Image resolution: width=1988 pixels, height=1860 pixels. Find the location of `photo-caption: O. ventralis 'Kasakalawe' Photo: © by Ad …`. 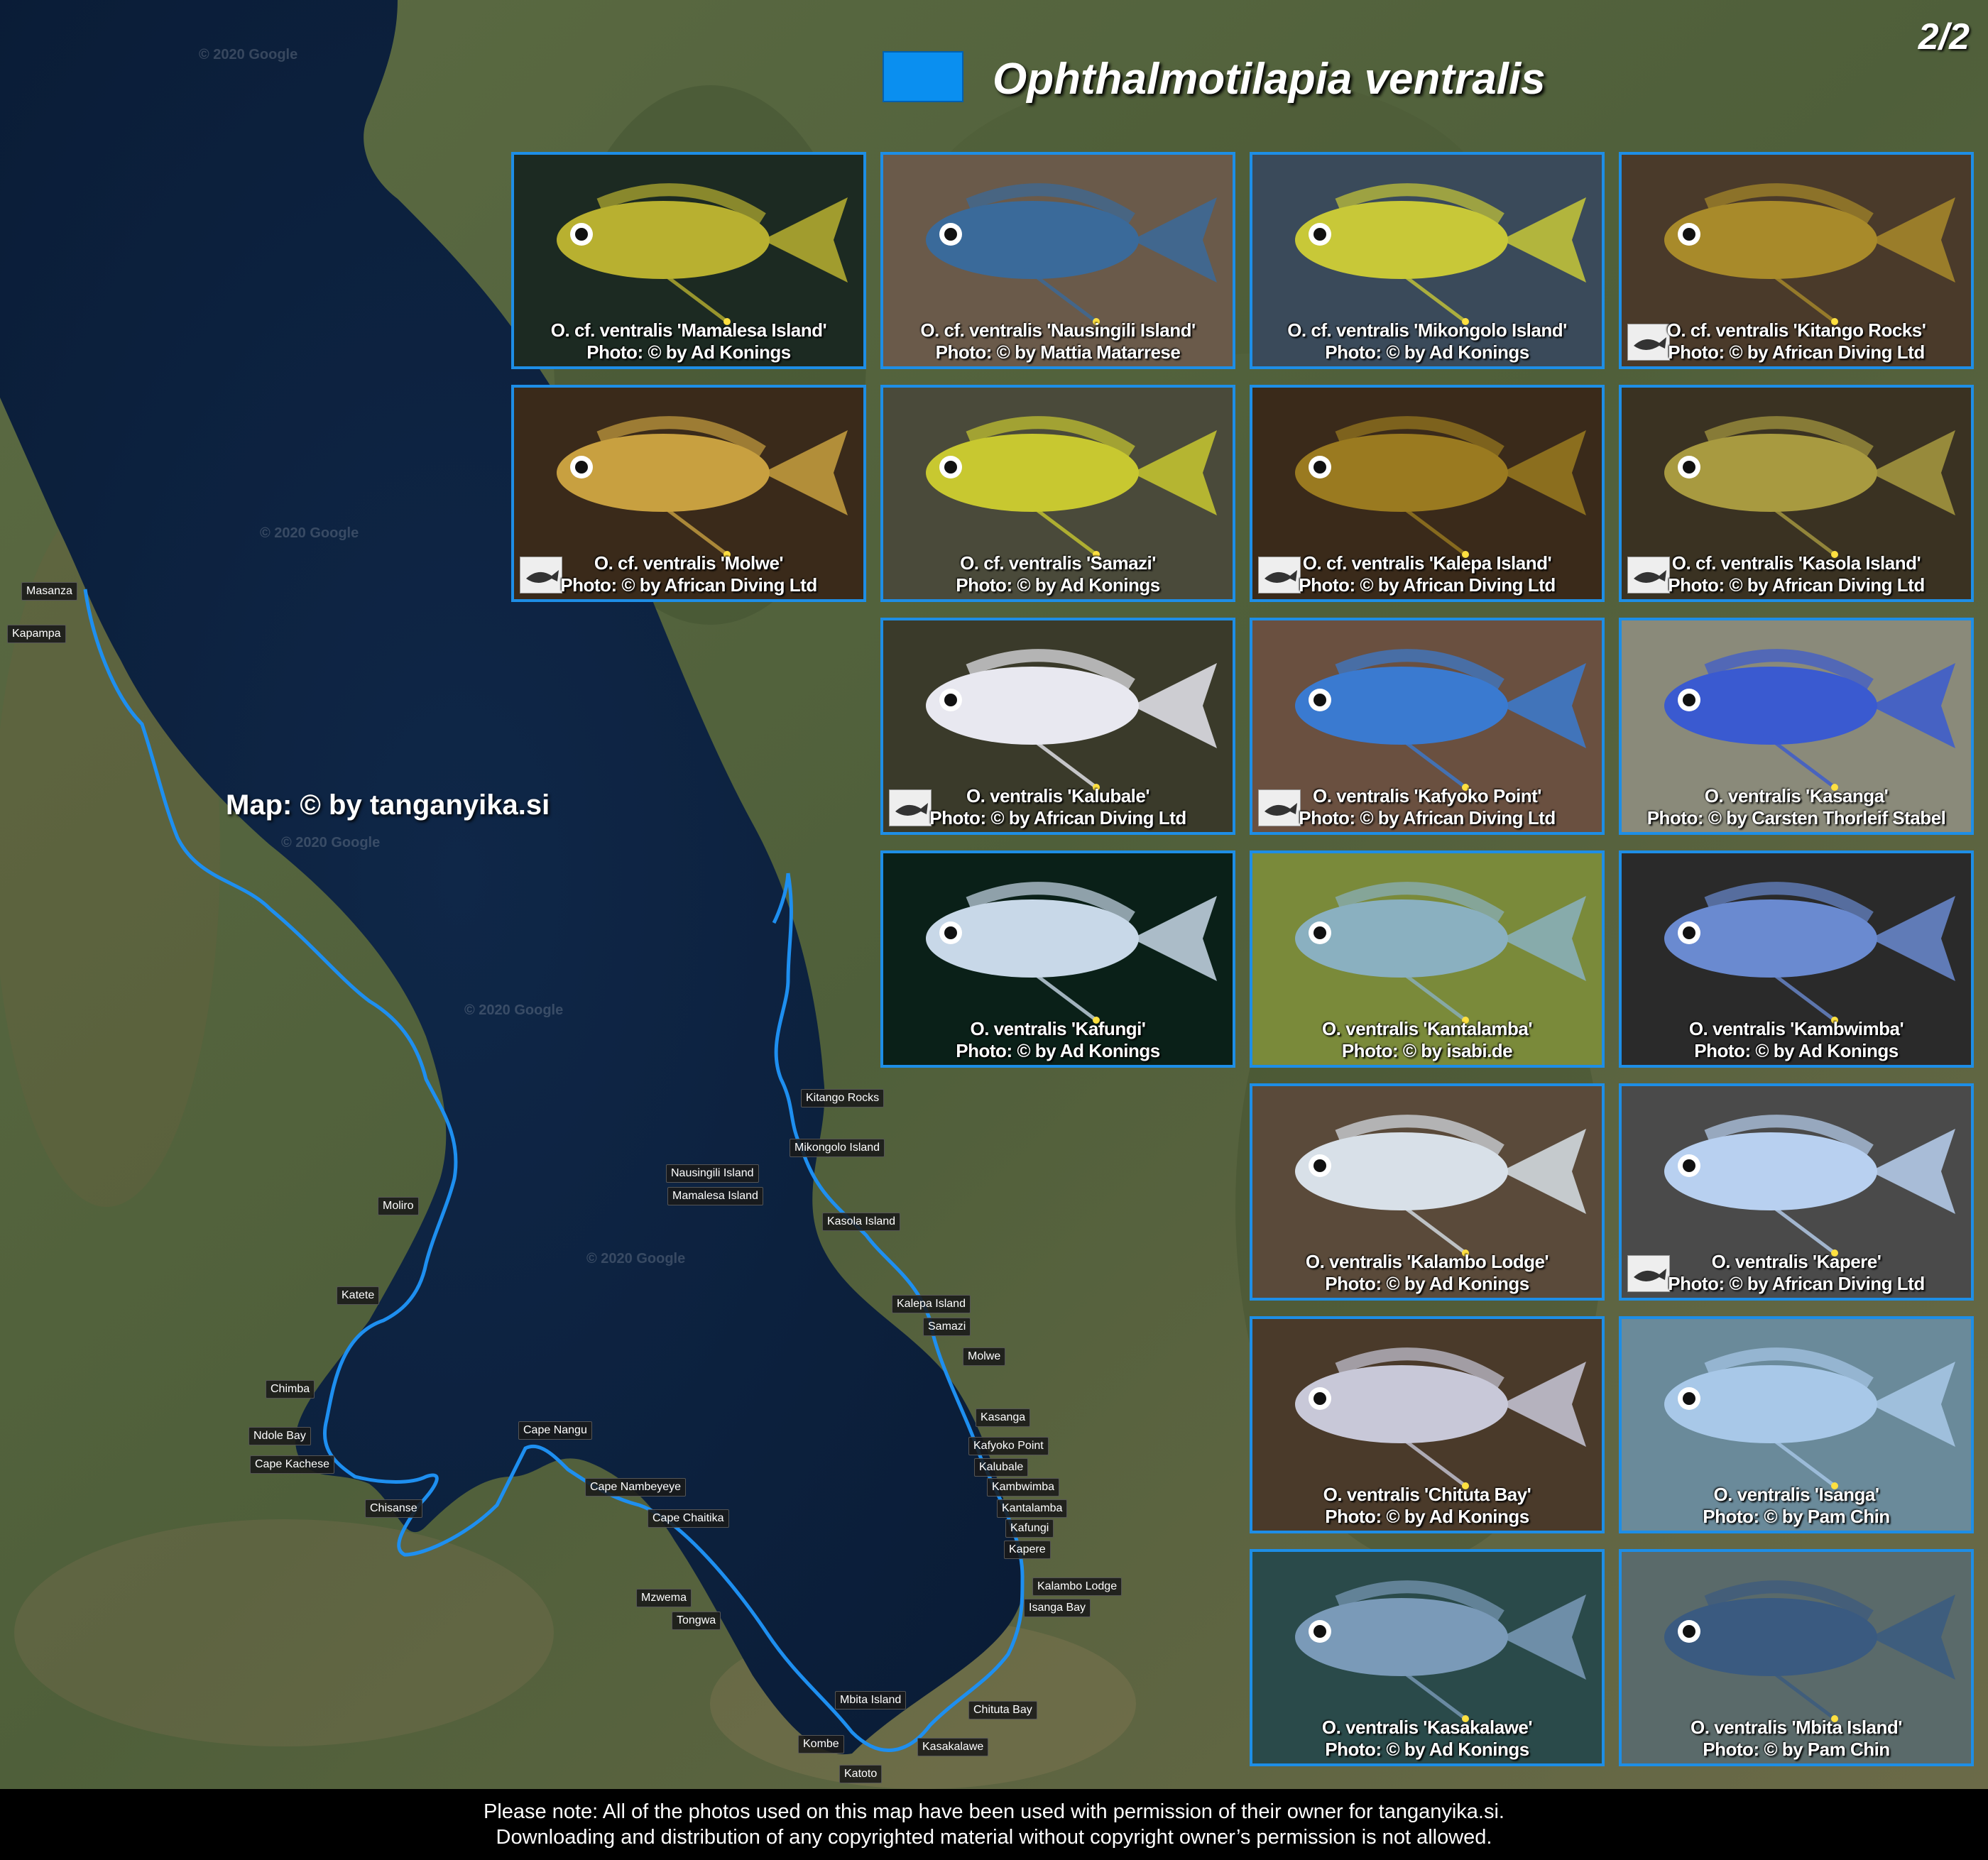

photo-caption: O. ventralis 'Kasakalawe' Photo: © by Ad … is located at coordinates (1427, 1739).